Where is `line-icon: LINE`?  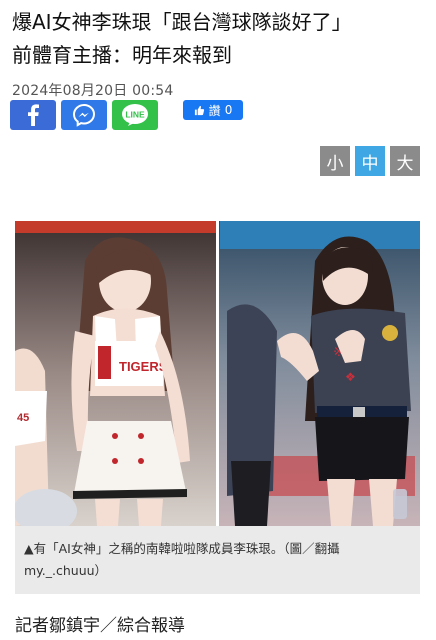 line-icon: LINE is located at coordinates (135, 115).